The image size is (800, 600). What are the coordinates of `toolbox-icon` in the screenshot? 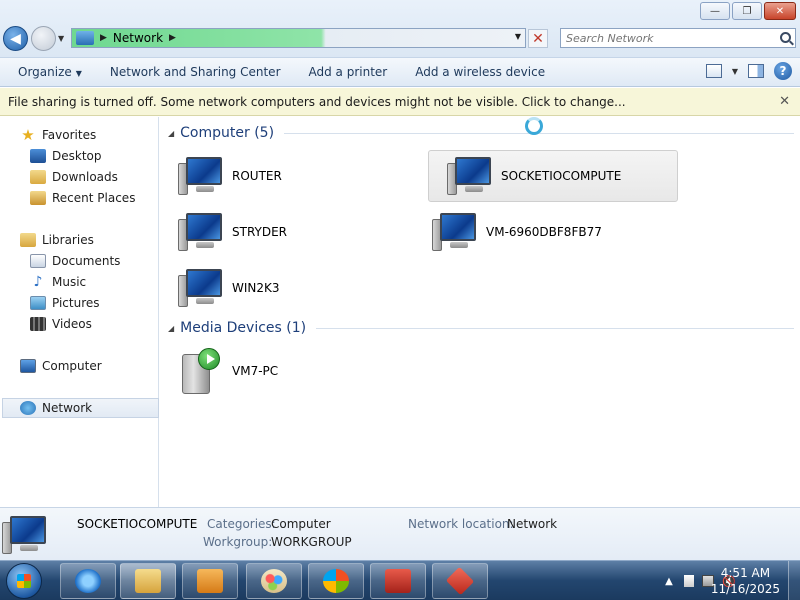 It's located at (398, 581).